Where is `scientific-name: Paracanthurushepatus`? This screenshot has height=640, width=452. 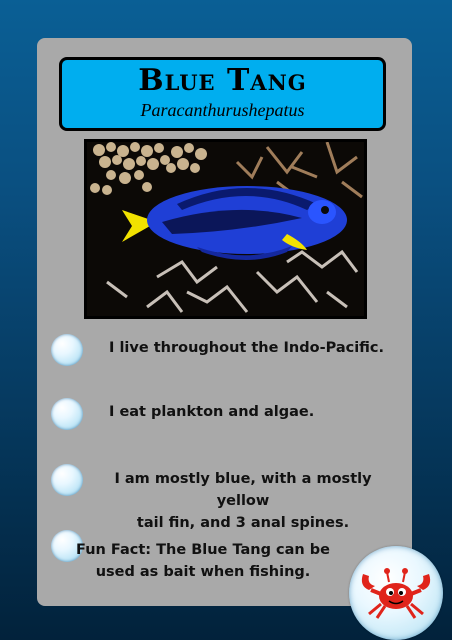 scientific-name: Paracanthurushepatus is located at coordinates (222, 110).